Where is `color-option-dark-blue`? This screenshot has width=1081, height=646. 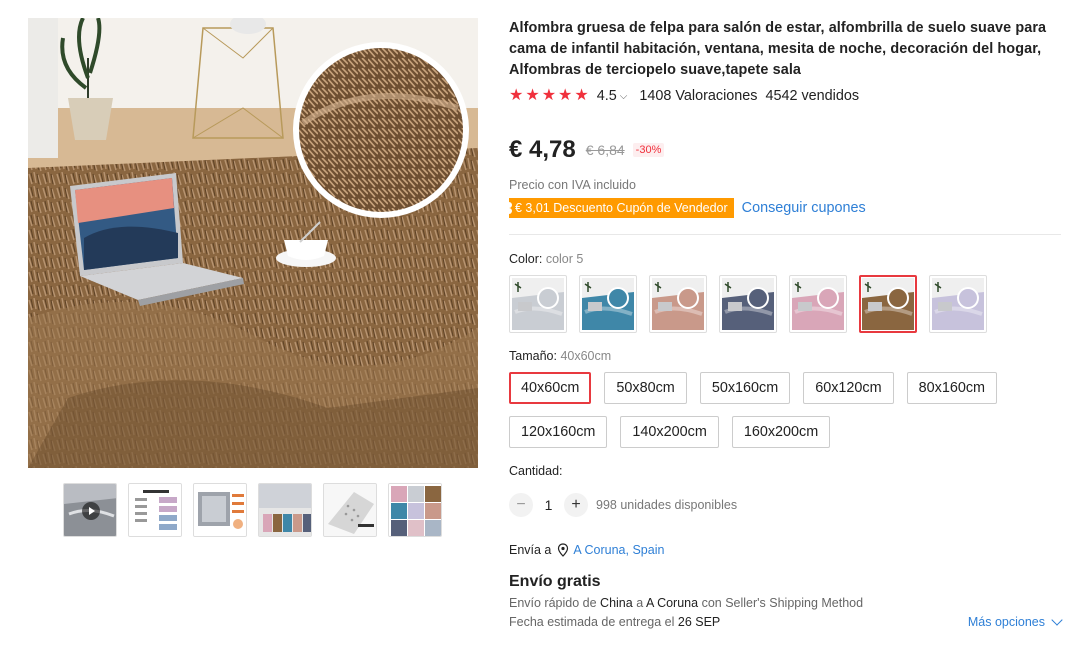
color-option-dark-blue is located at coordinates (748, 304).